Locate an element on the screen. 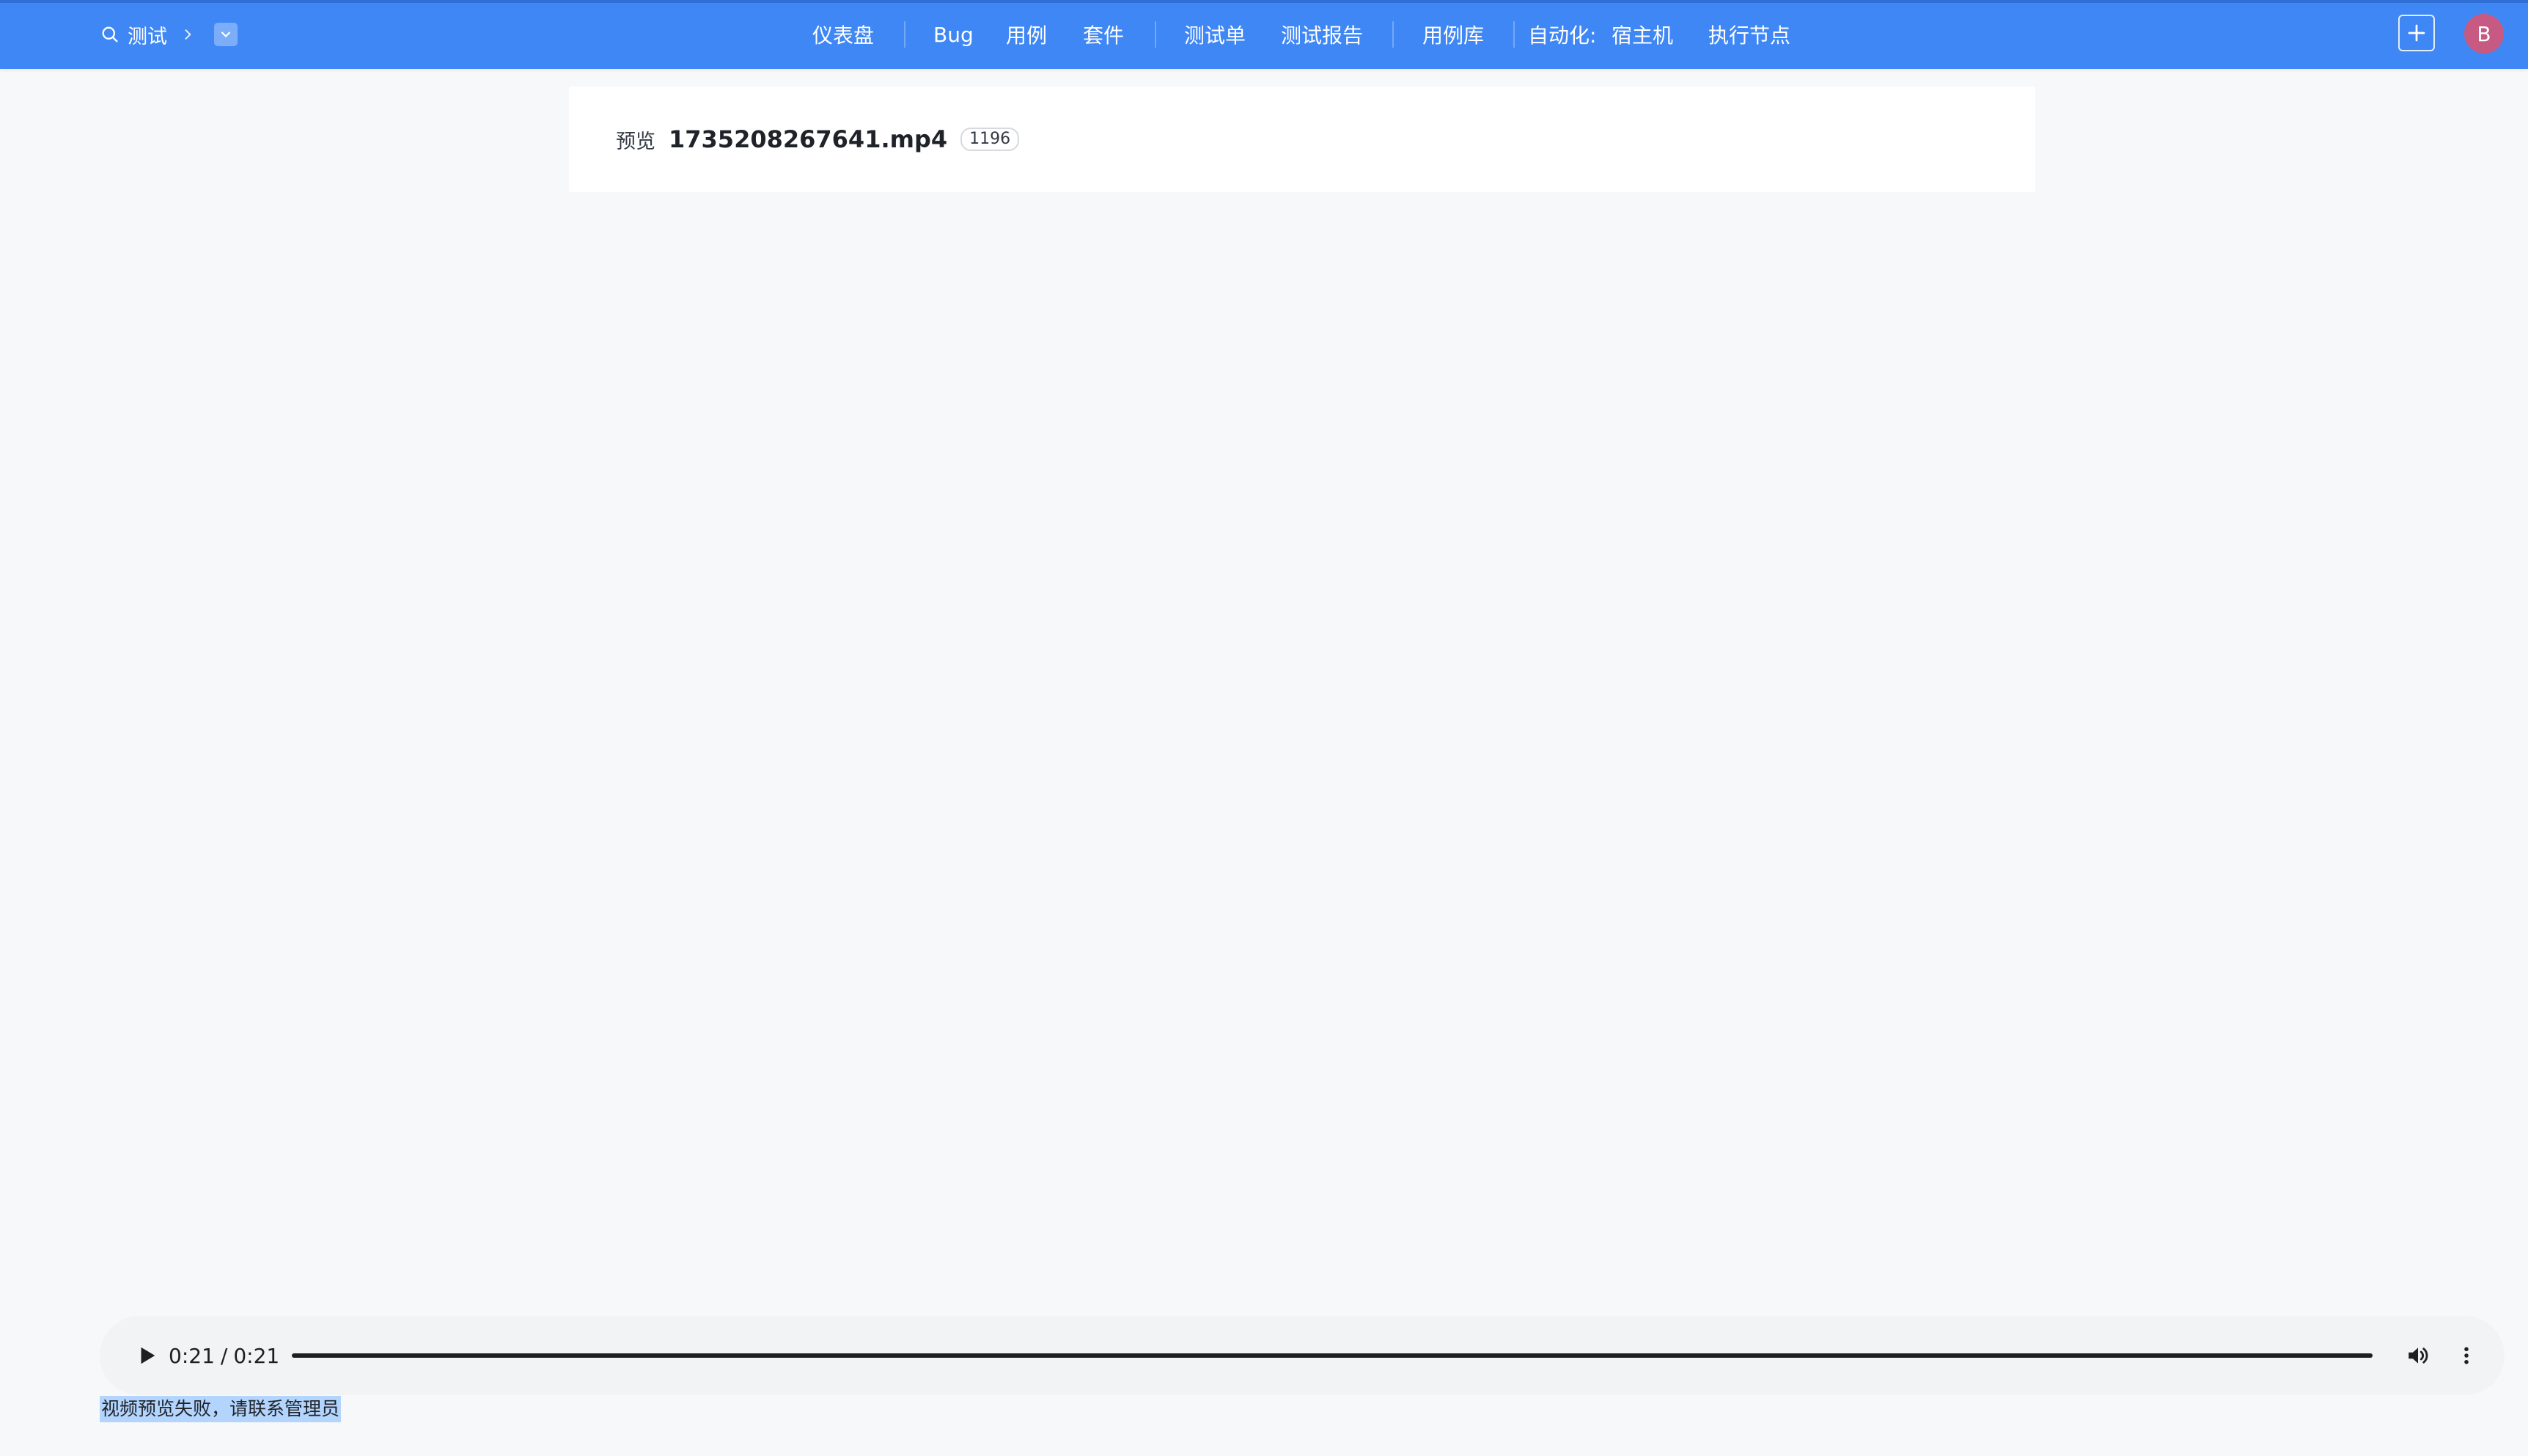  progress-bar is located at coordinates (1332, 1355).